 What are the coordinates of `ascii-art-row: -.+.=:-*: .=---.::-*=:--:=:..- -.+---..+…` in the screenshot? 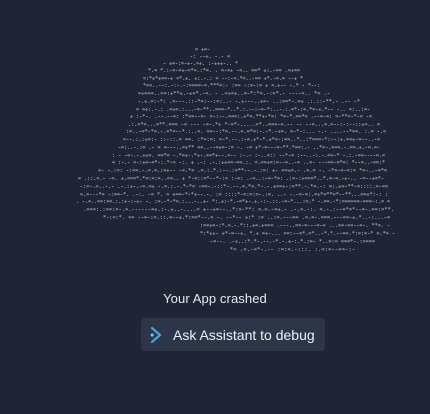 It's located at (249, 102).